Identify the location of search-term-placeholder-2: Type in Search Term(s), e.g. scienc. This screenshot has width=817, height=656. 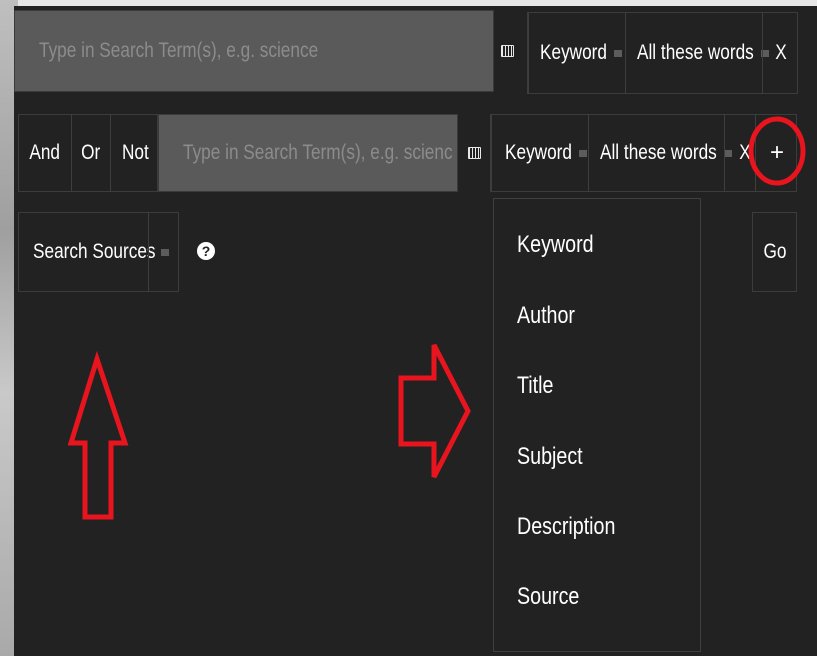
(318, 152).